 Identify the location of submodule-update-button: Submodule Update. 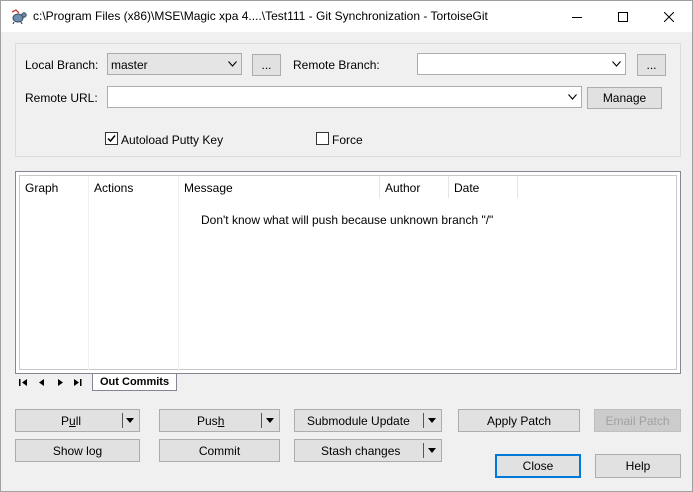
(368, 420).